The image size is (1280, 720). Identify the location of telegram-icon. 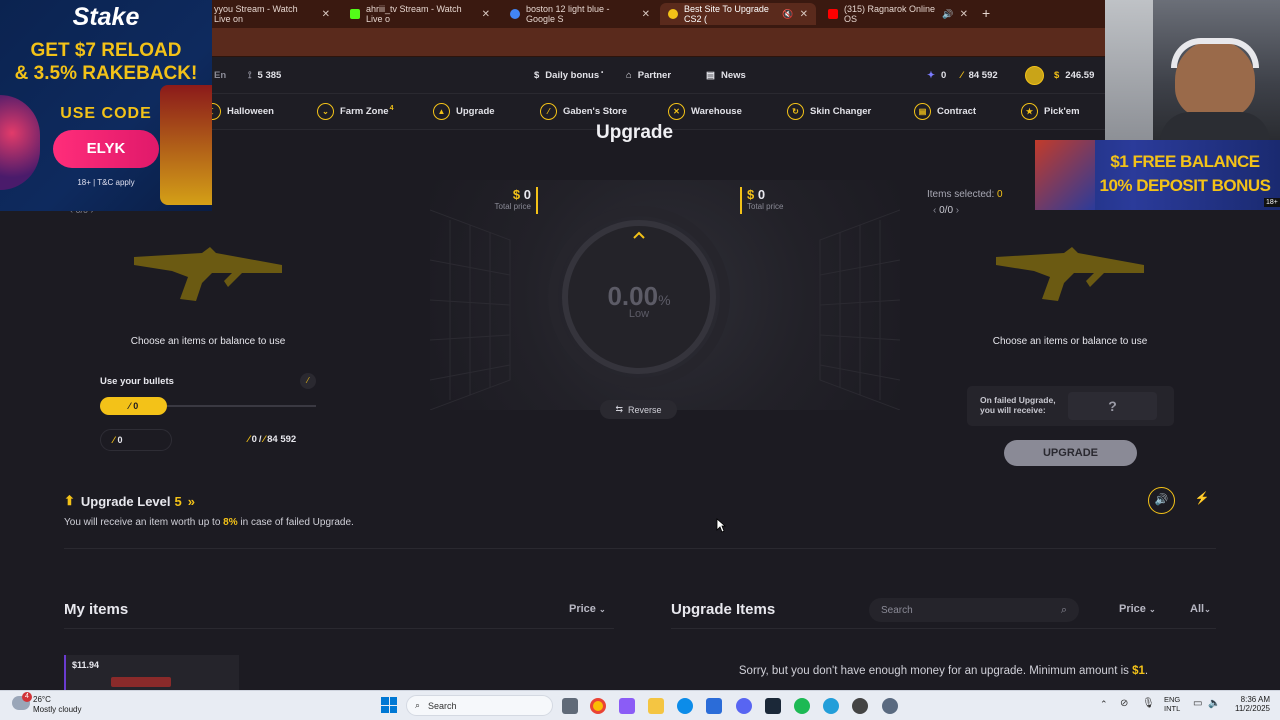
(831, 706).